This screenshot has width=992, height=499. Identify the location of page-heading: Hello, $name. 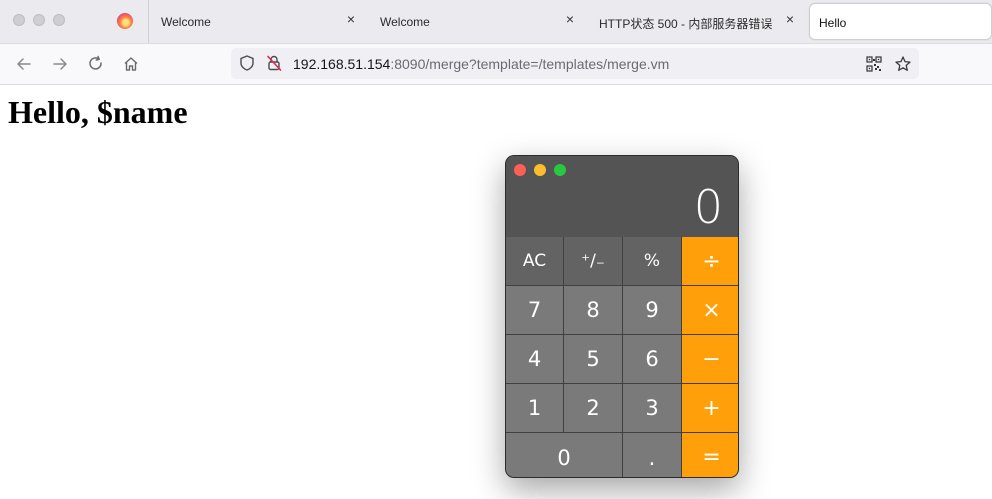
(98, 112).